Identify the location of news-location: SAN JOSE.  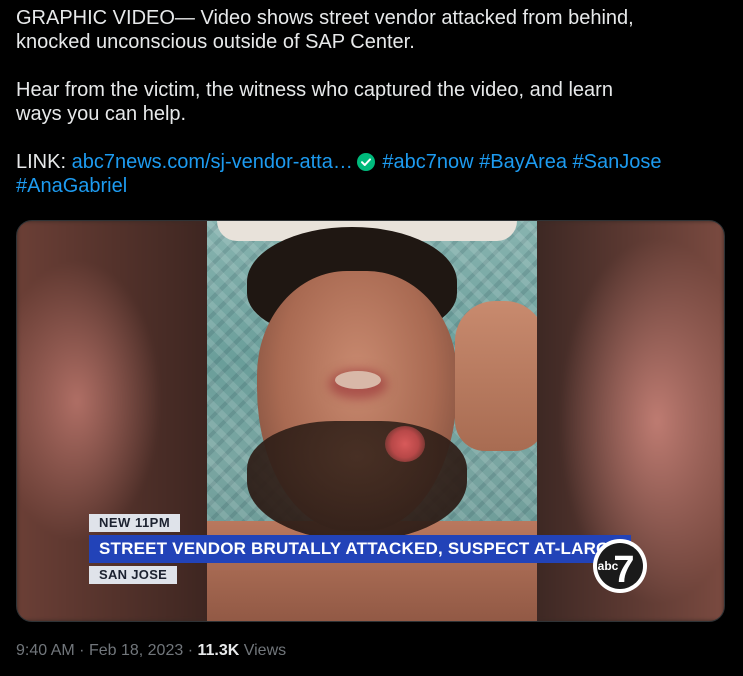
(133, 575).